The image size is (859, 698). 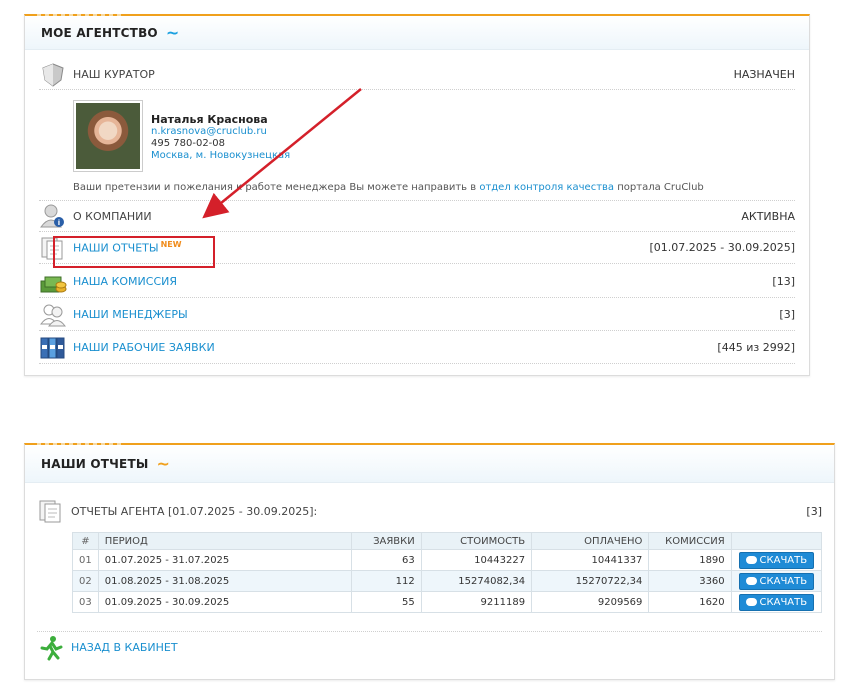 I want to click on row-orders: 63, so click(x=386, y=560).